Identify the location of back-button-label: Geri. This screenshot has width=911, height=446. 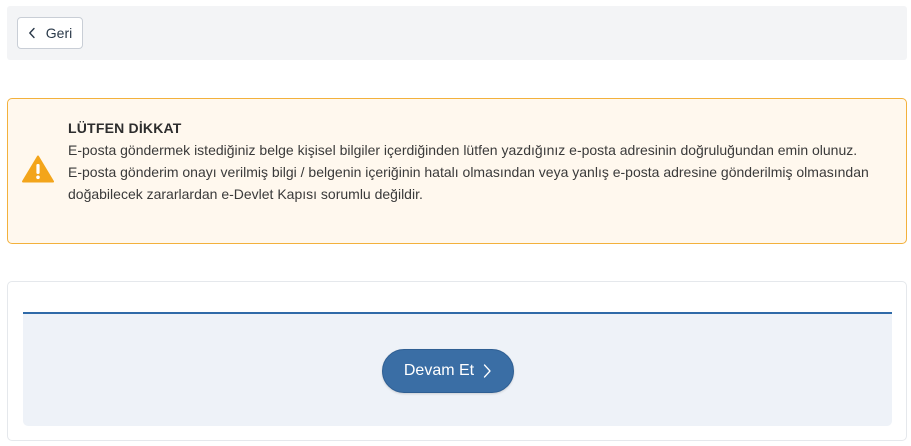
(59, 33).